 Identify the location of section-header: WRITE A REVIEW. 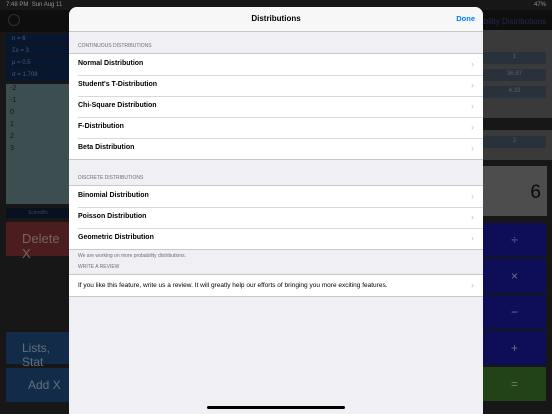
(99, 267).